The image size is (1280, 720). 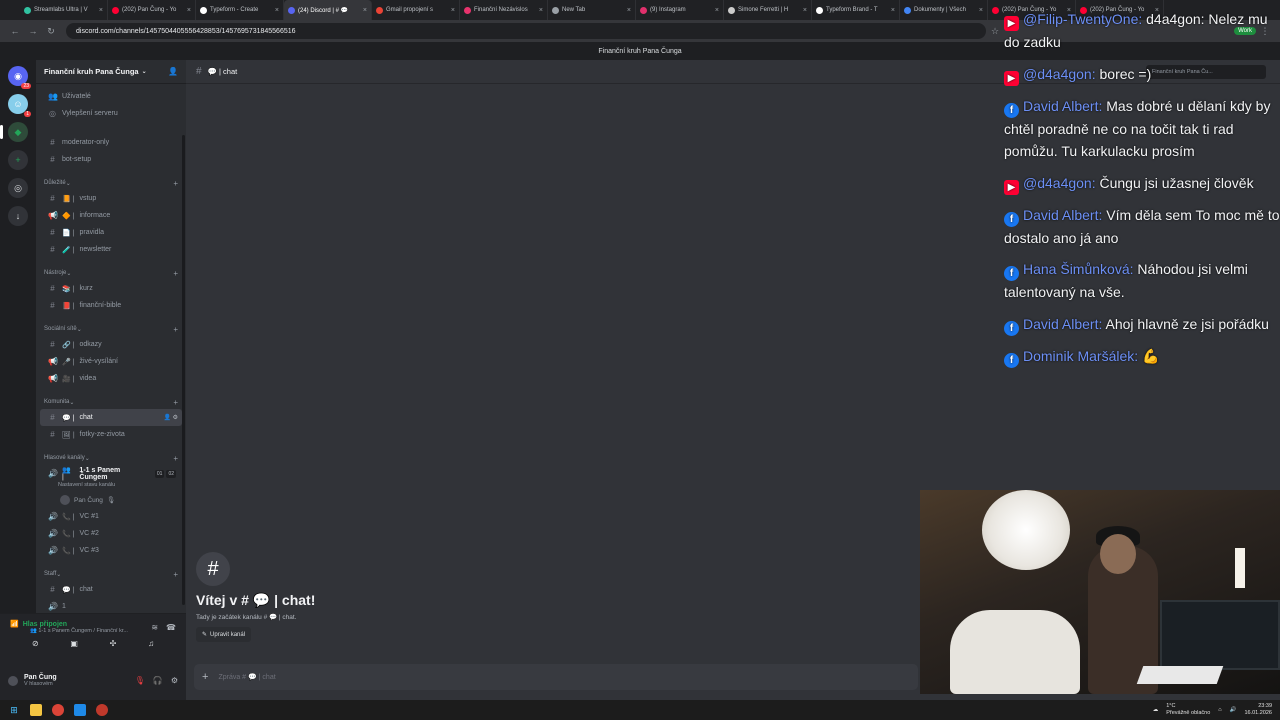 I want to click on sidebar-item-0: 👥 Uživatelé, so click(x=111, y=96).